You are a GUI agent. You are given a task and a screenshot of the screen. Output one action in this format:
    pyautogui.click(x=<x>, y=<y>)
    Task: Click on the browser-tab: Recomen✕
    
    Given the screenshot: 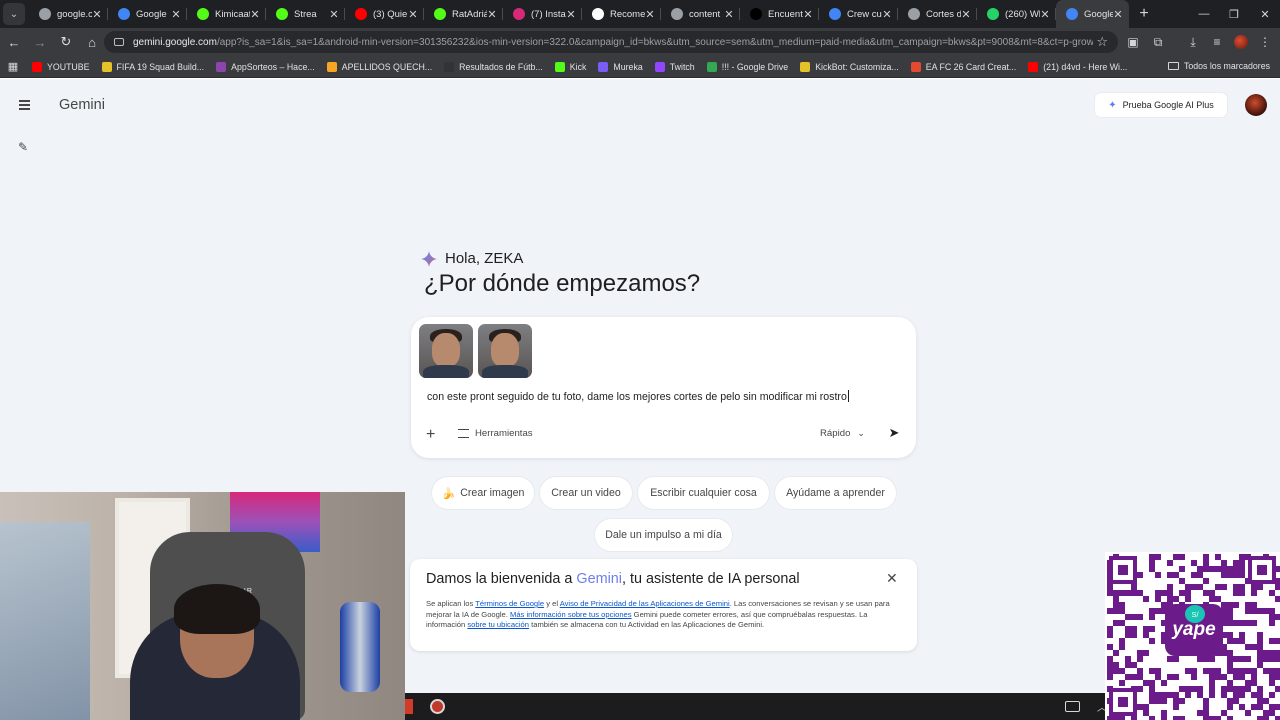 What is the action you would take?
    pyautogui.click(x=621, y=14)
    